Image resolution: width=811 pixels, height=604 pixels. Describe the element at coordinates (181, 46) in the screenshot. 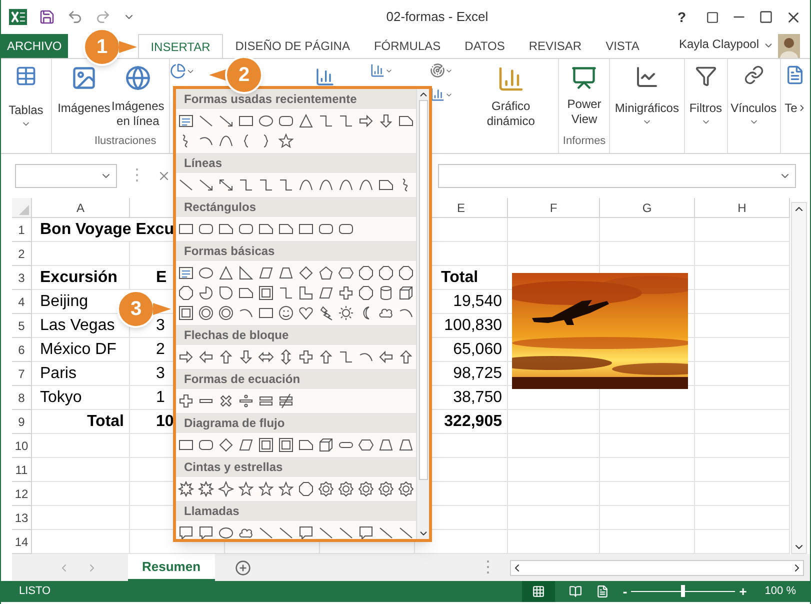

I see `ribbon-tab: INSERTAR` at that location.